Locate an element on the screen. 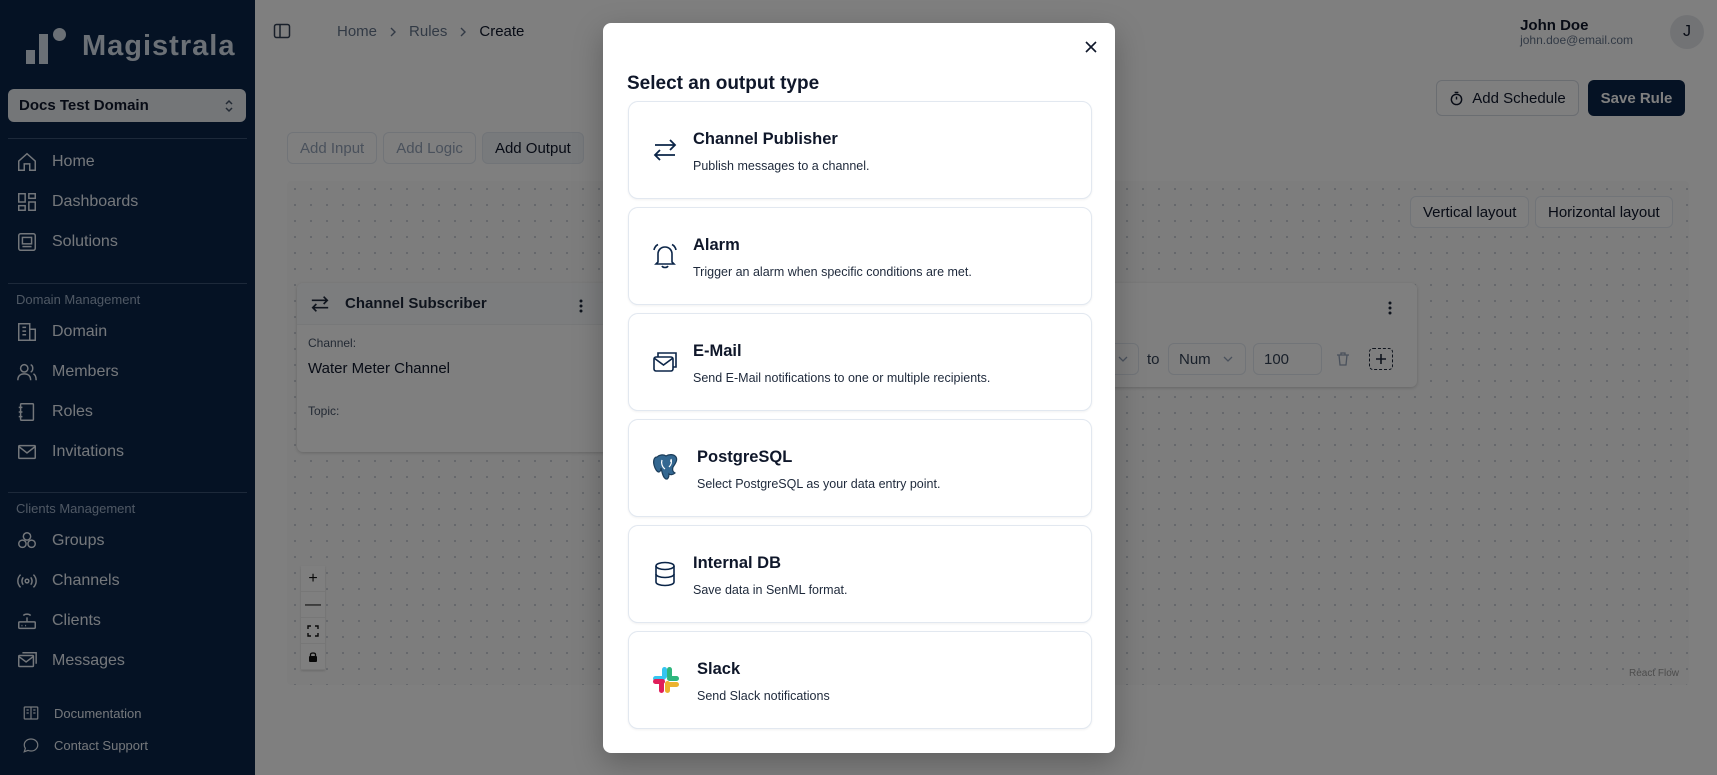 This screenshot has height=775, width=1717. option-title: Internal DB is located at coordinates (737, 563).